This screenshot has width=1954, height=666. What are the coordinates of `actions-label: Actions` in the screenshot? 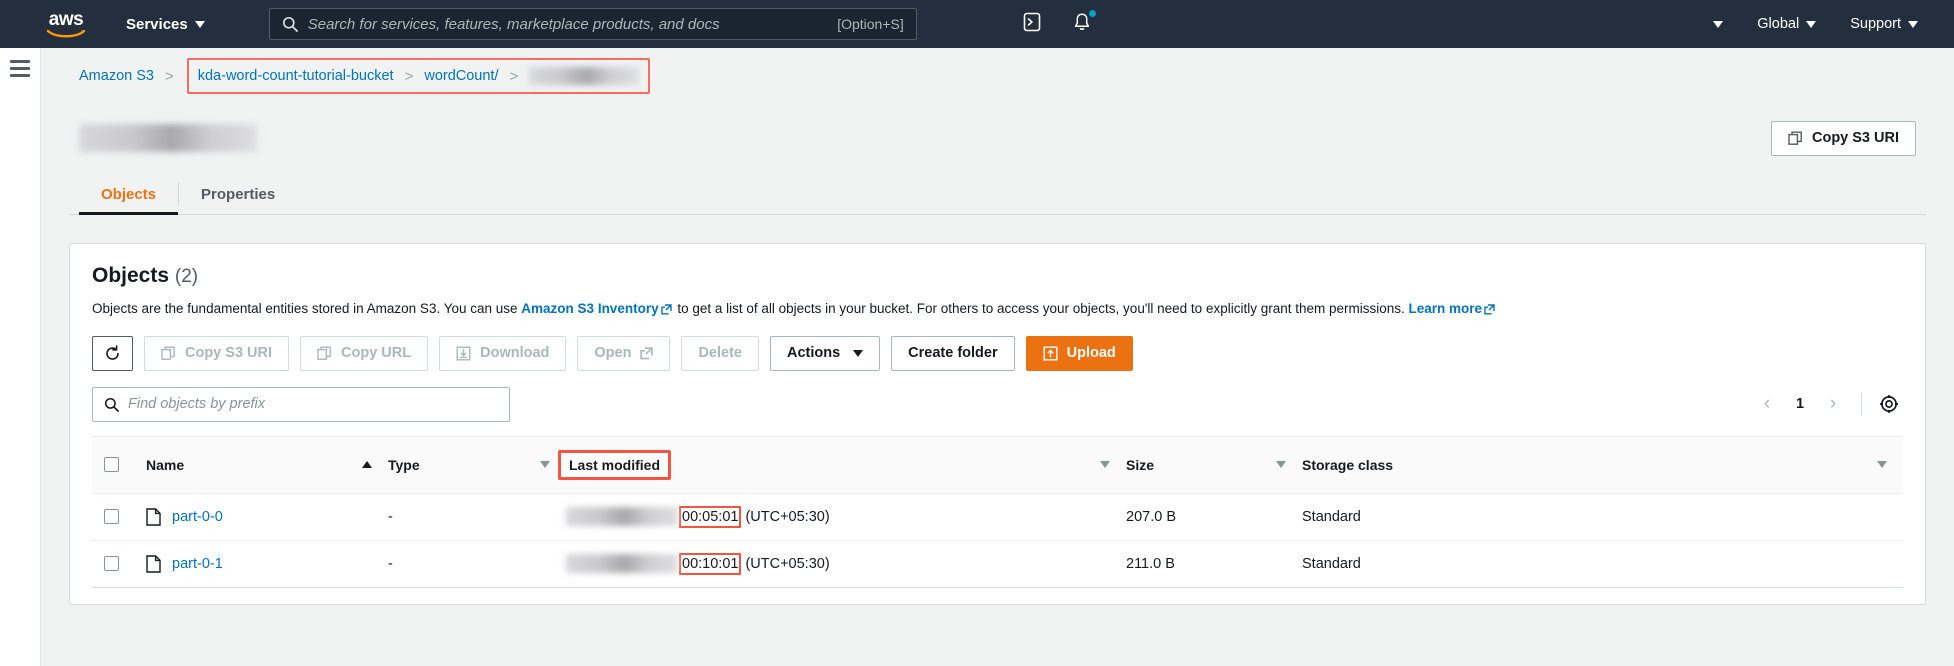 It's located at (813, 353).